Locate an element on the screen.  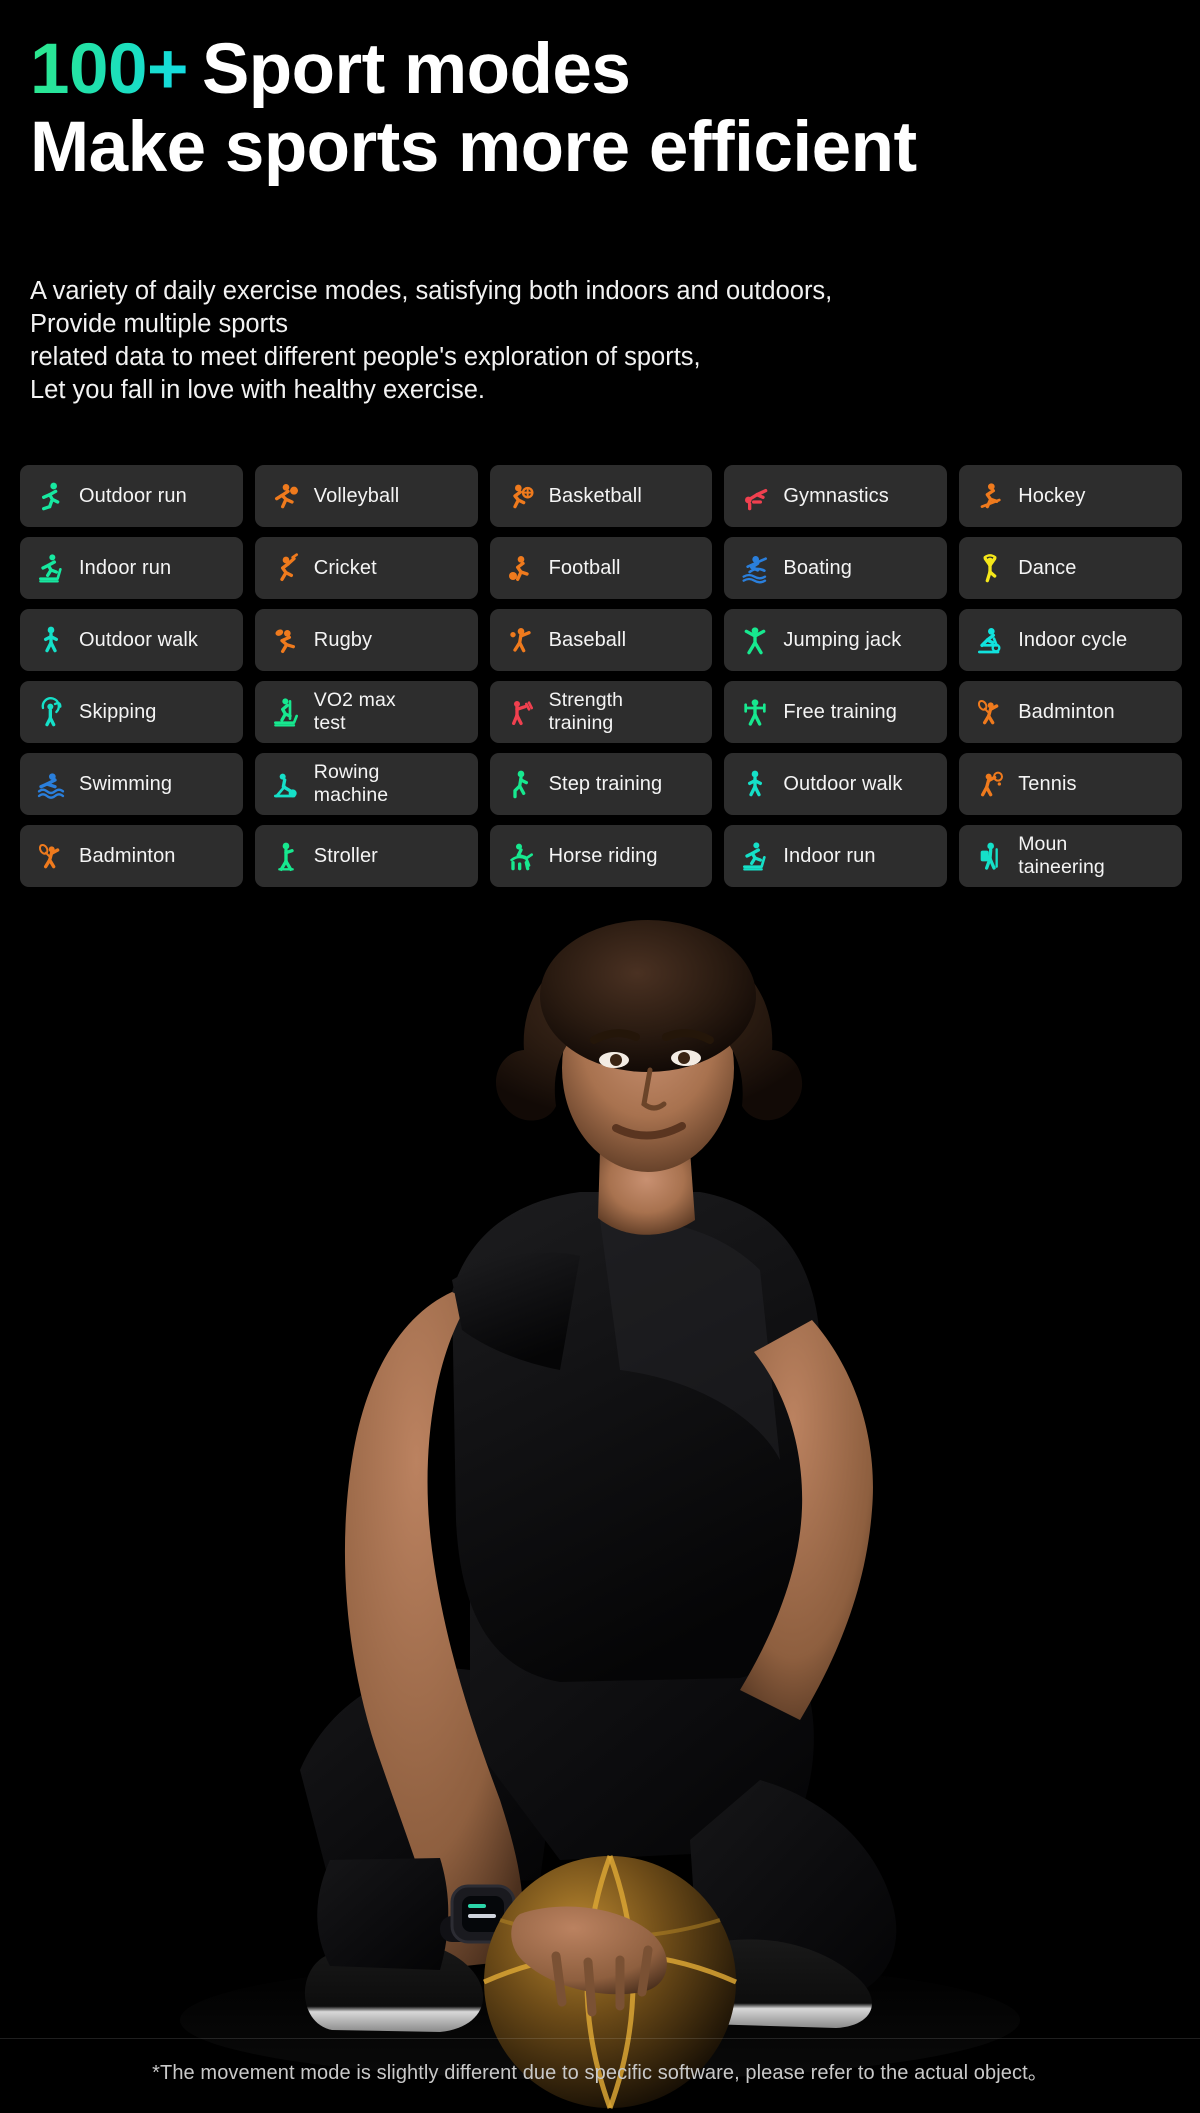
sport-mode-chip: Boating is located at coordinates (836, 568).